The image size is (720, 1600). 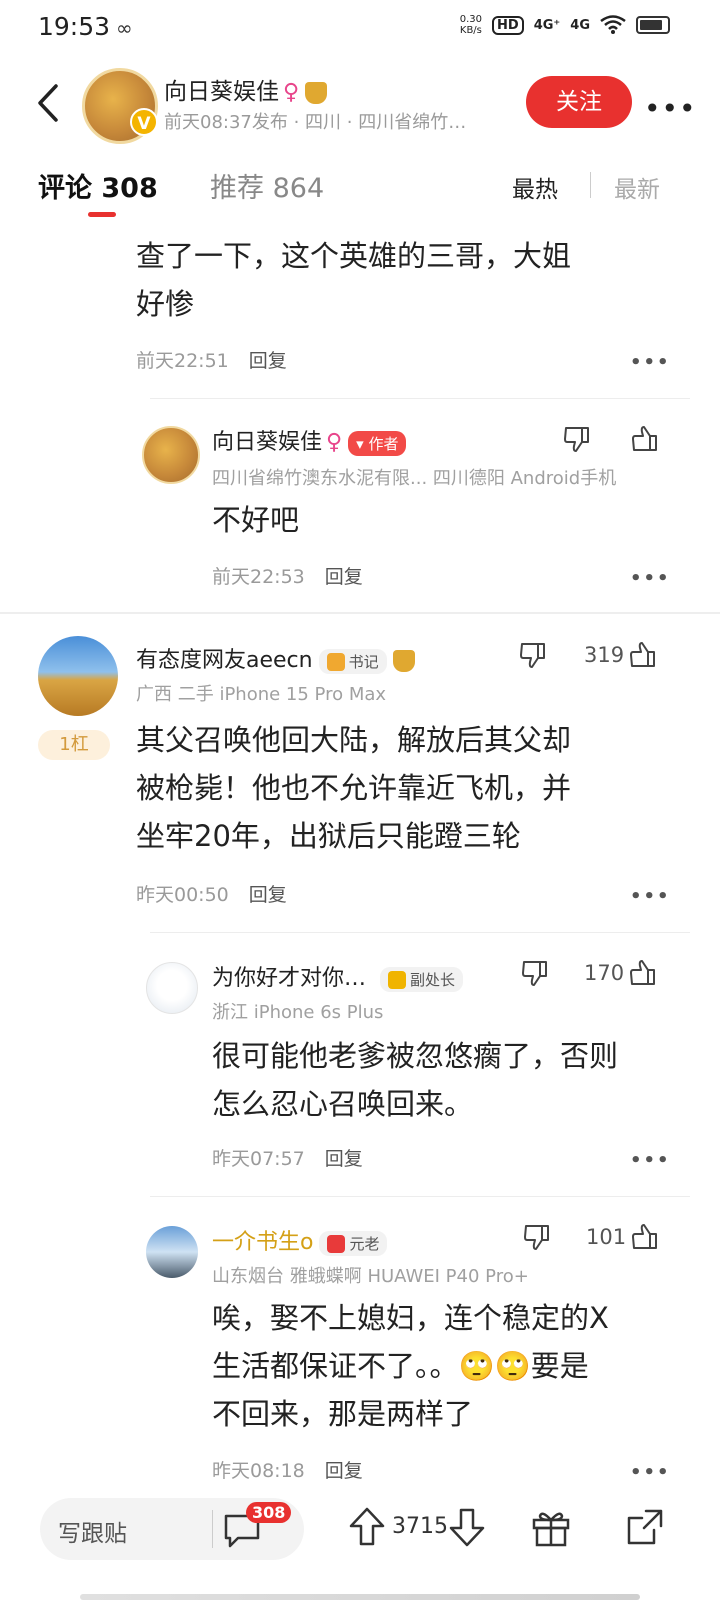 What do you see at coordinates (165, 304) in the screenshot?
I see `comment-line: 好惨` at bounding box center [165, 304].